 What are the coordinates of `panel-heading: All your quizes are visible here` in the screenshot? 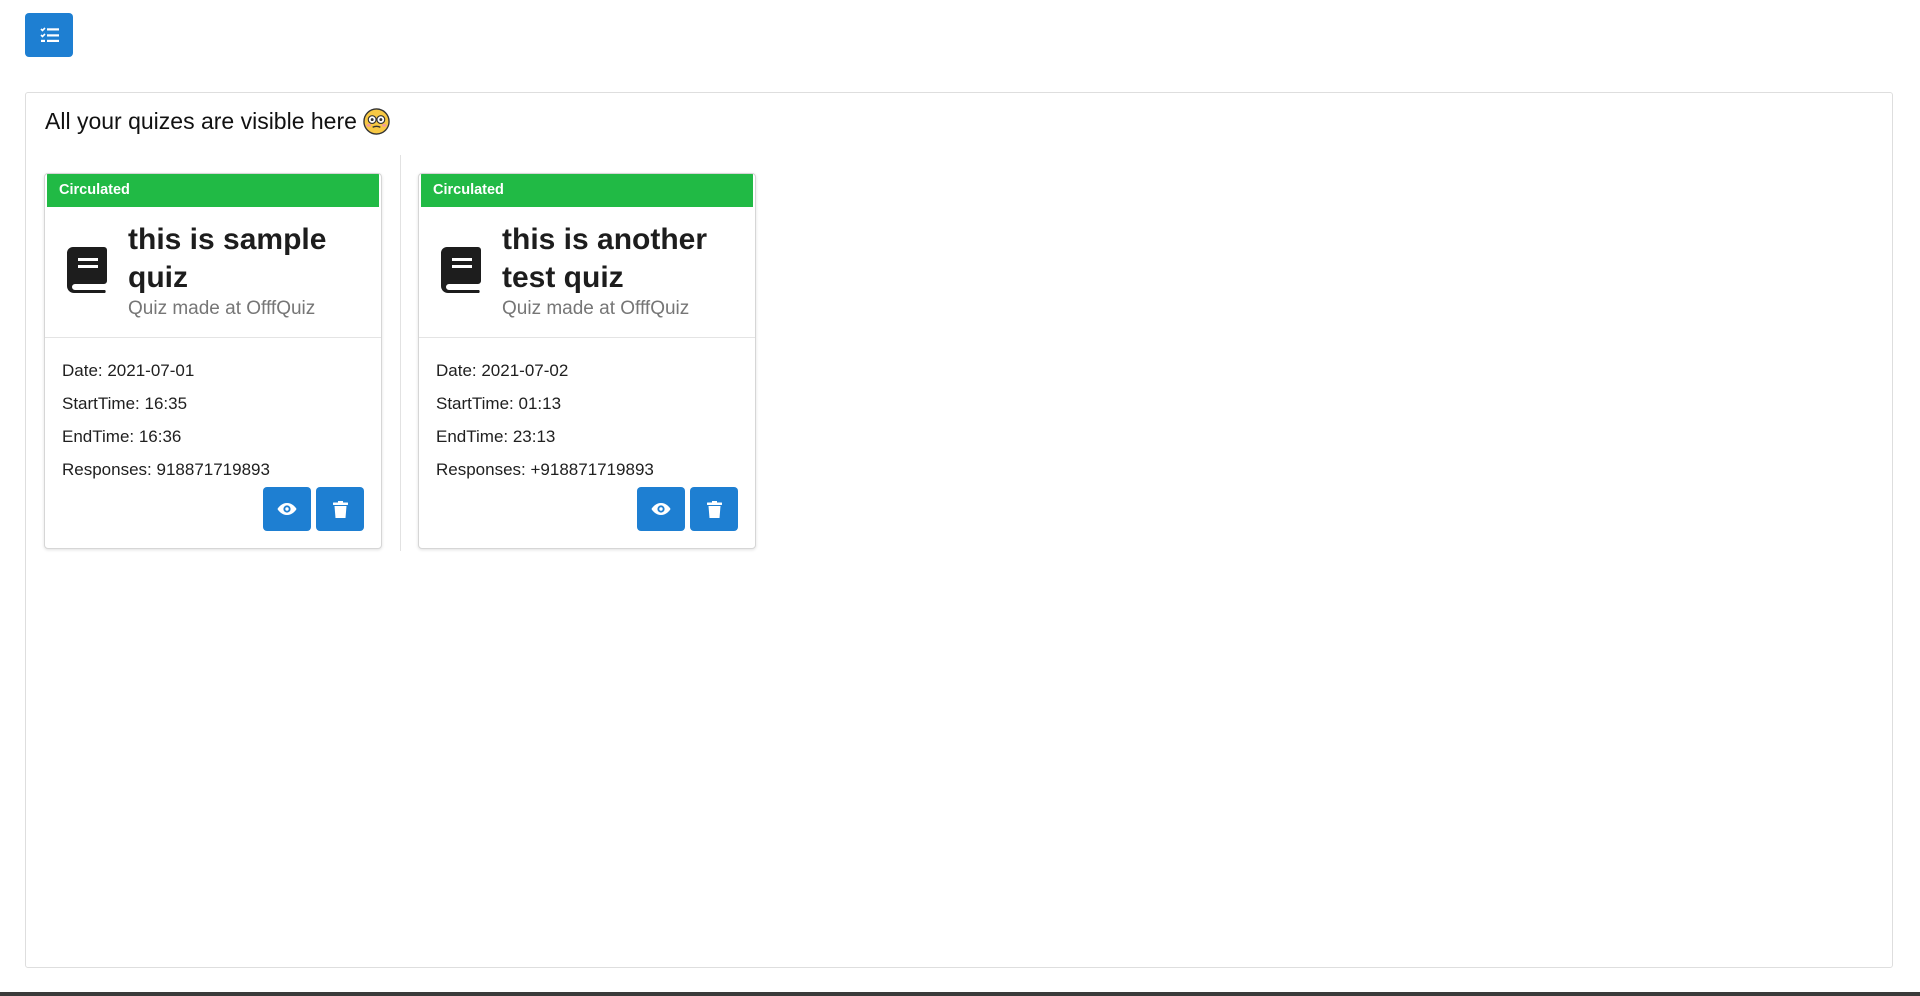 It's located at (217, 121).